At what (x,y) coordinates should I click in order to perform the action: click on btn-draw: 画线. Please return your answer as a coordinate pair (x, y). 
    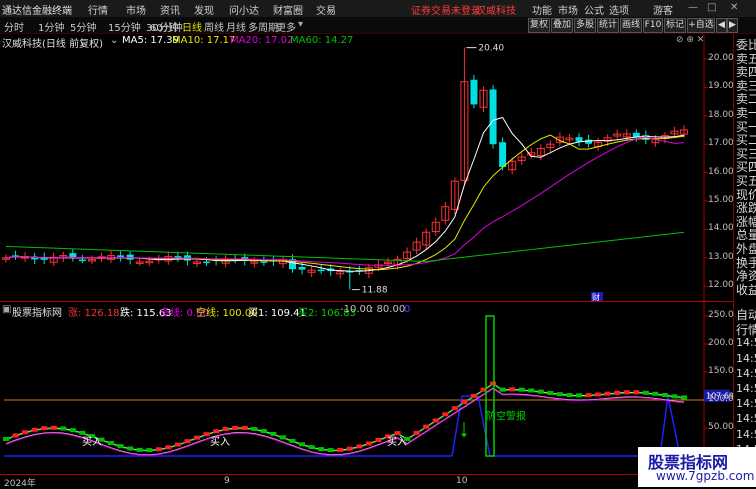
    Looking at the image, I should click on (631, 25).